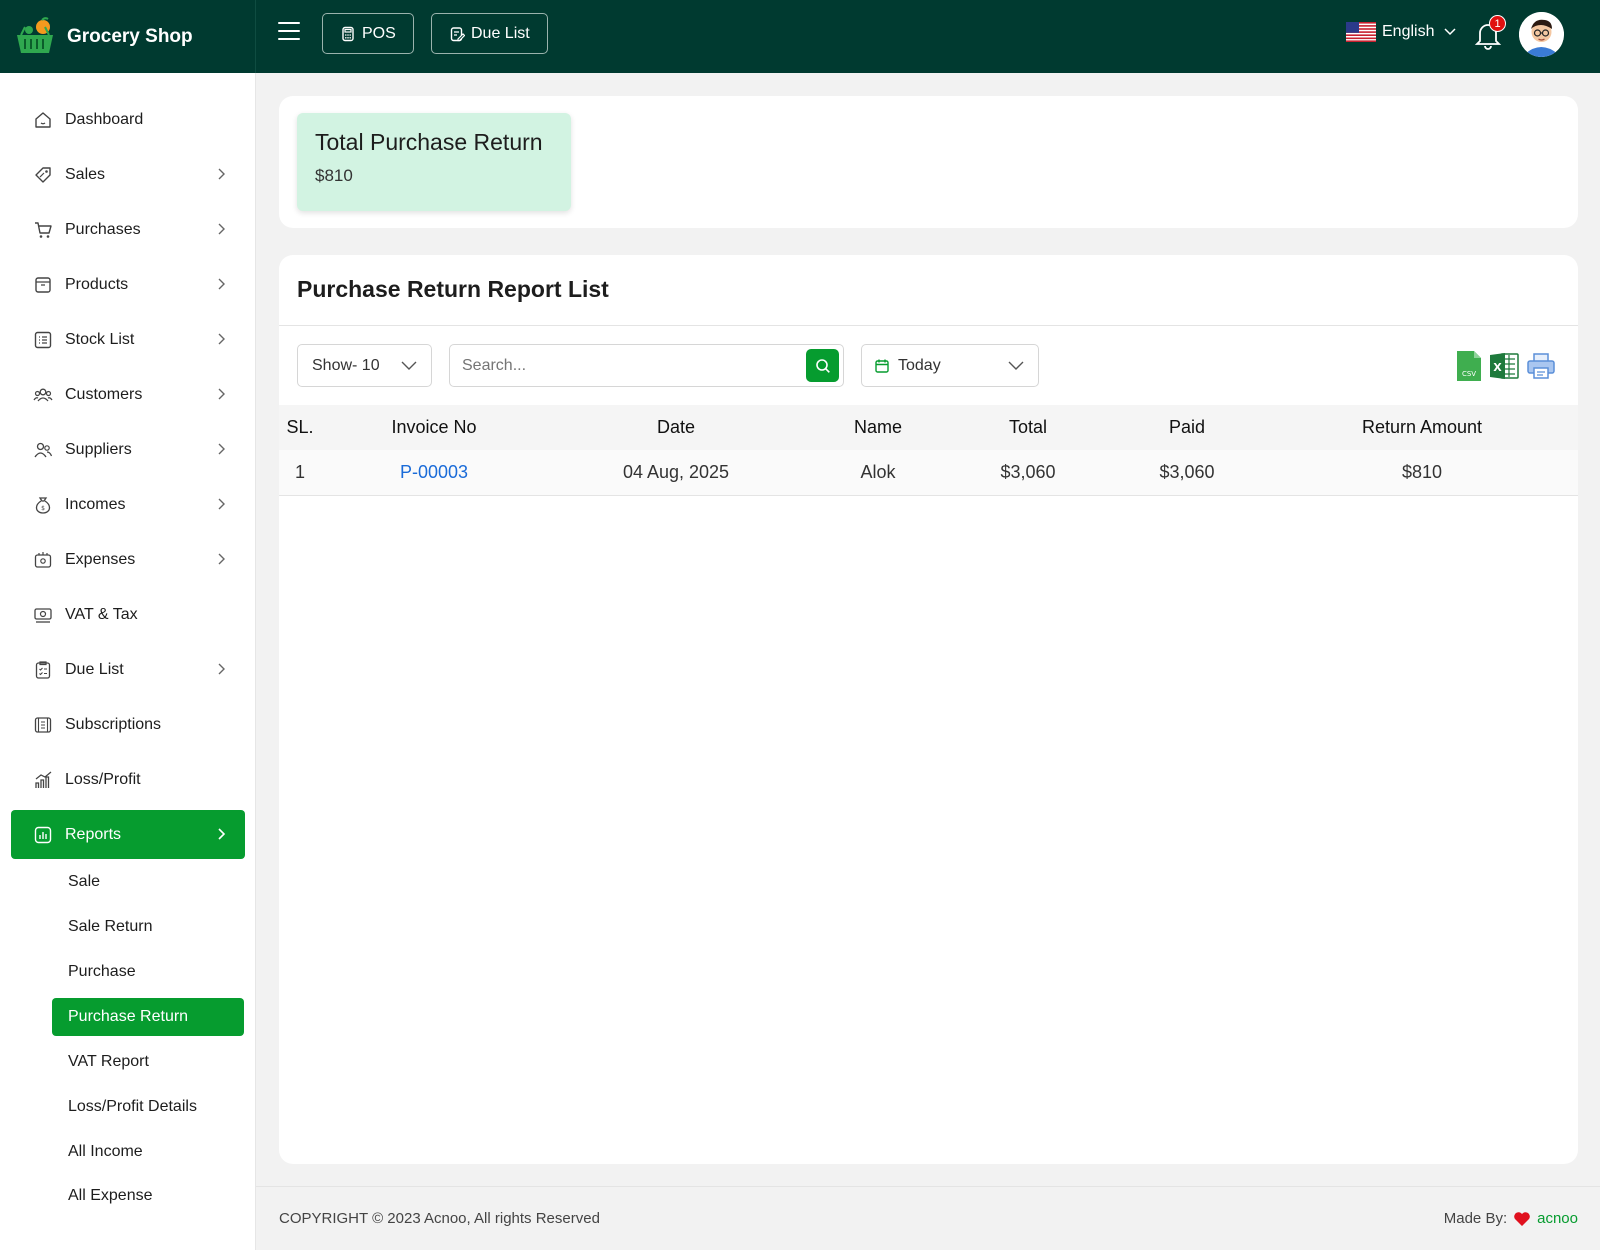 The height and width of the screenshot is (1250, 1600). Describe the element at coordinates (348, 33) in the screenshot. I see `calculator-icon` at that location.